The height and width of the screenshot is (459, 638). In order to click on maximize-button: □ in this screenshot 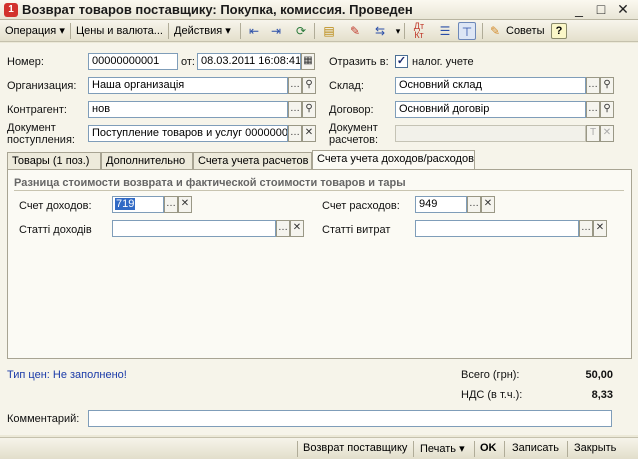, I will do `click(601, 9)`.